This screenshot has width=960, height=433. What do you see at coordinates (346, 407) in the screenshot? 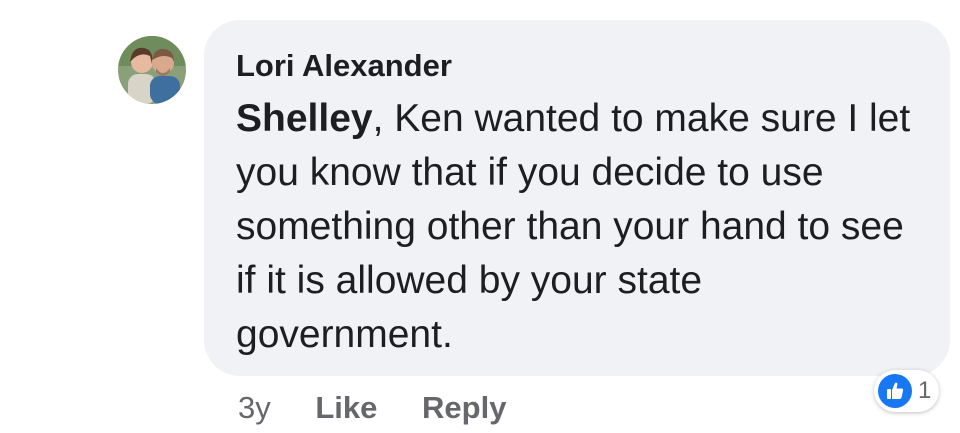
I see `like-button: Like` at bounding box center [346, 407].